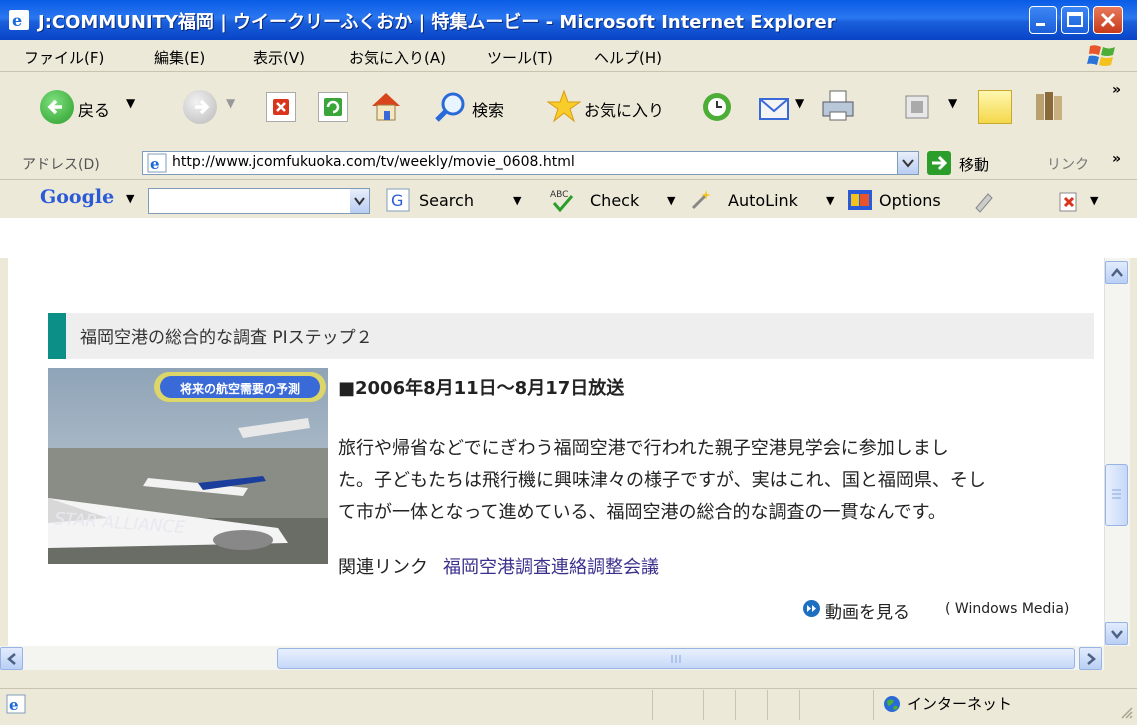  What do you see at coordinates (57, 107) in the screenshot?
I see `back-button` at bounding box center [57, 107].